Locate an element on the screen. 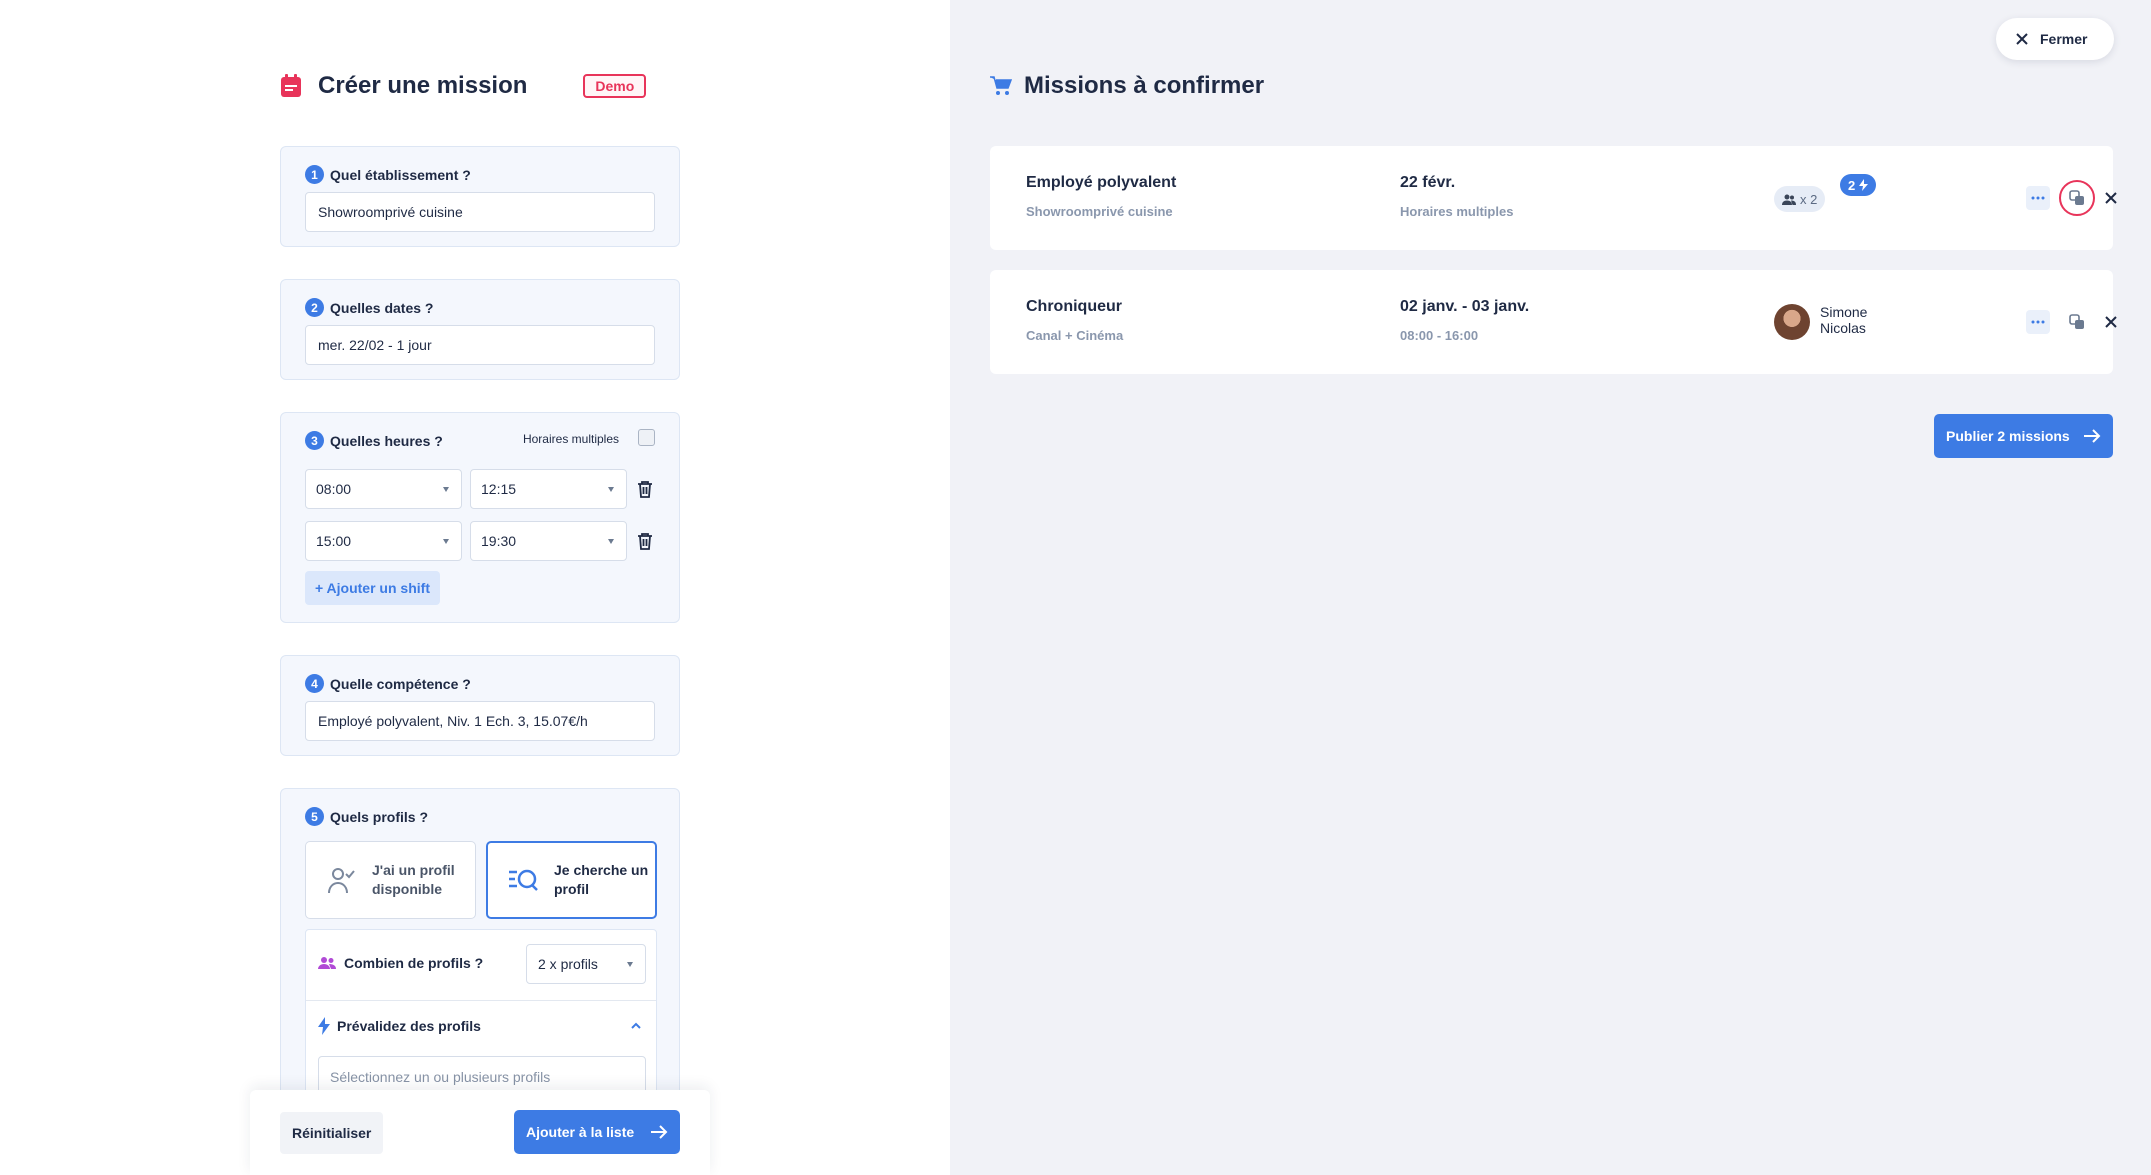 This screenshot has height=1175, width=2151. button-label: Ajouter à la liste is located at coordinates (580, 1132).